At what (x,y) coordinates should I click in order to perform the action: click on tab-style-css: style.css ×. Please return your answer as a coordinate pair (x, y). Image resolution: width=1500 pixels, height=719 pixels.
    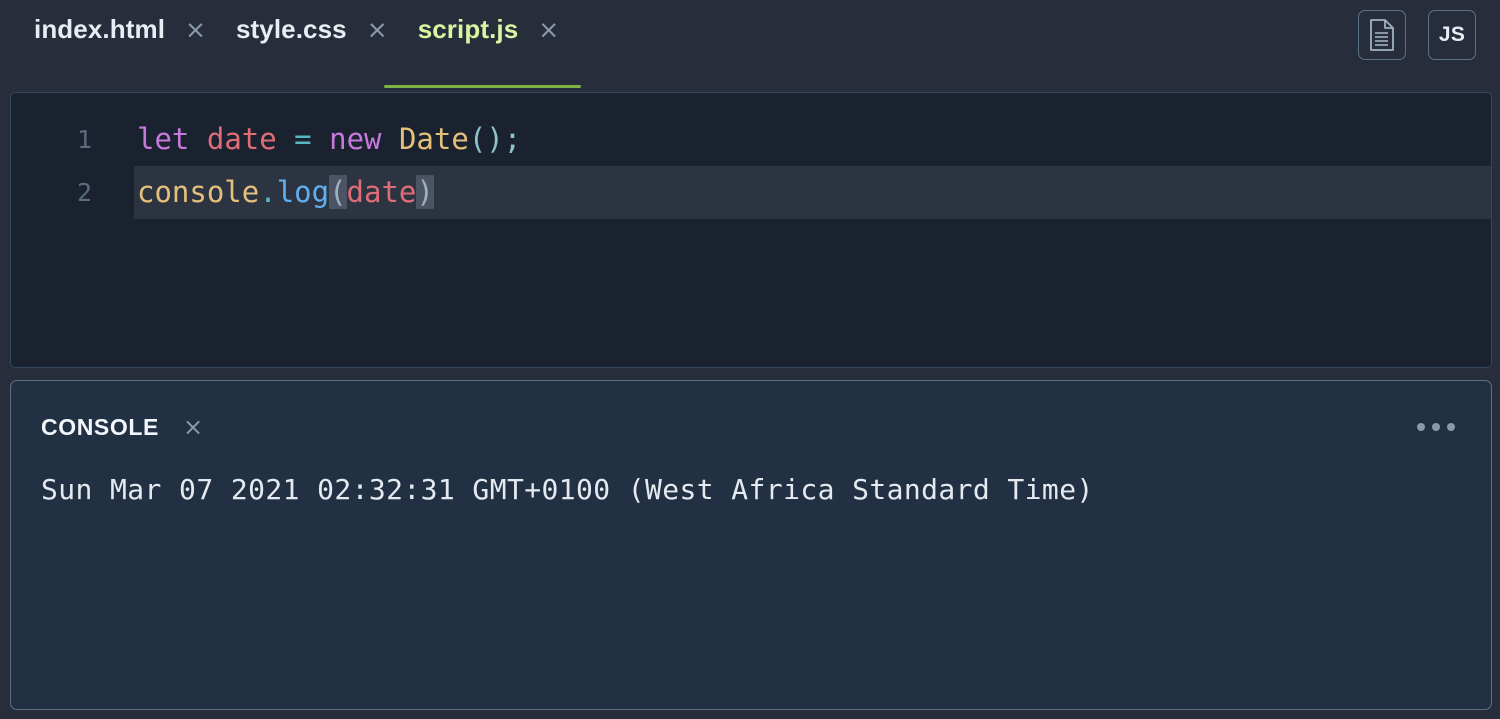
    Looking at the image, I should click on (312, 46).